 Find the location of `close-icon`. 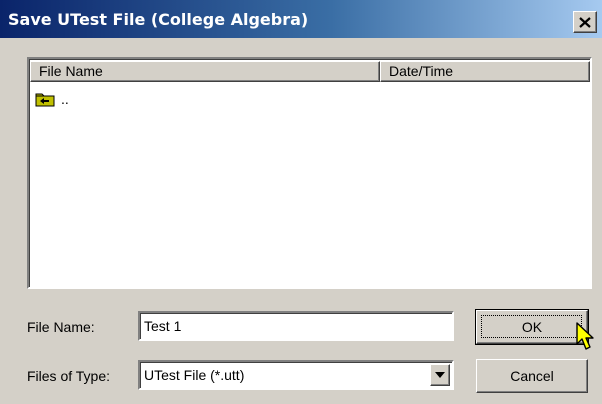

close-icon is located at coordinates (585, 22).